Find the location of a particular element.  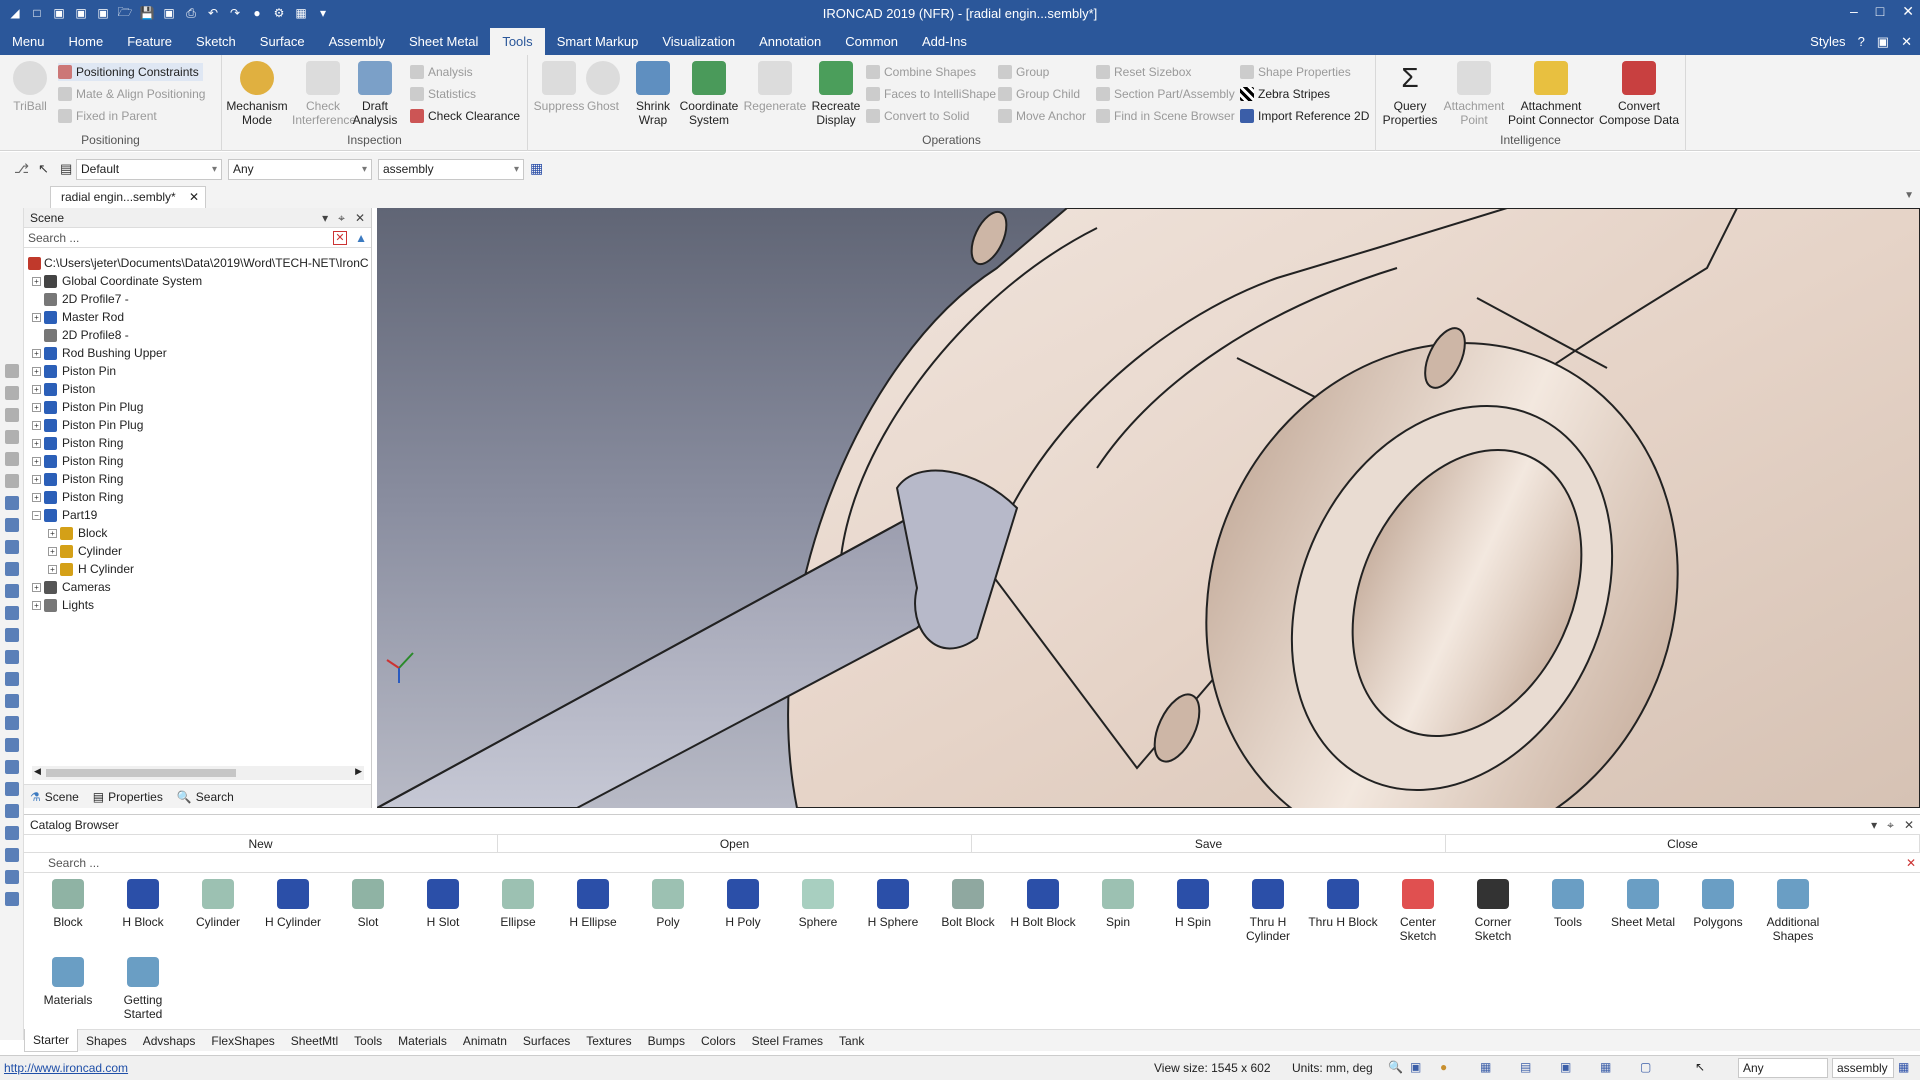

catalog-item: H Poly is located at coordinates (743, 902).